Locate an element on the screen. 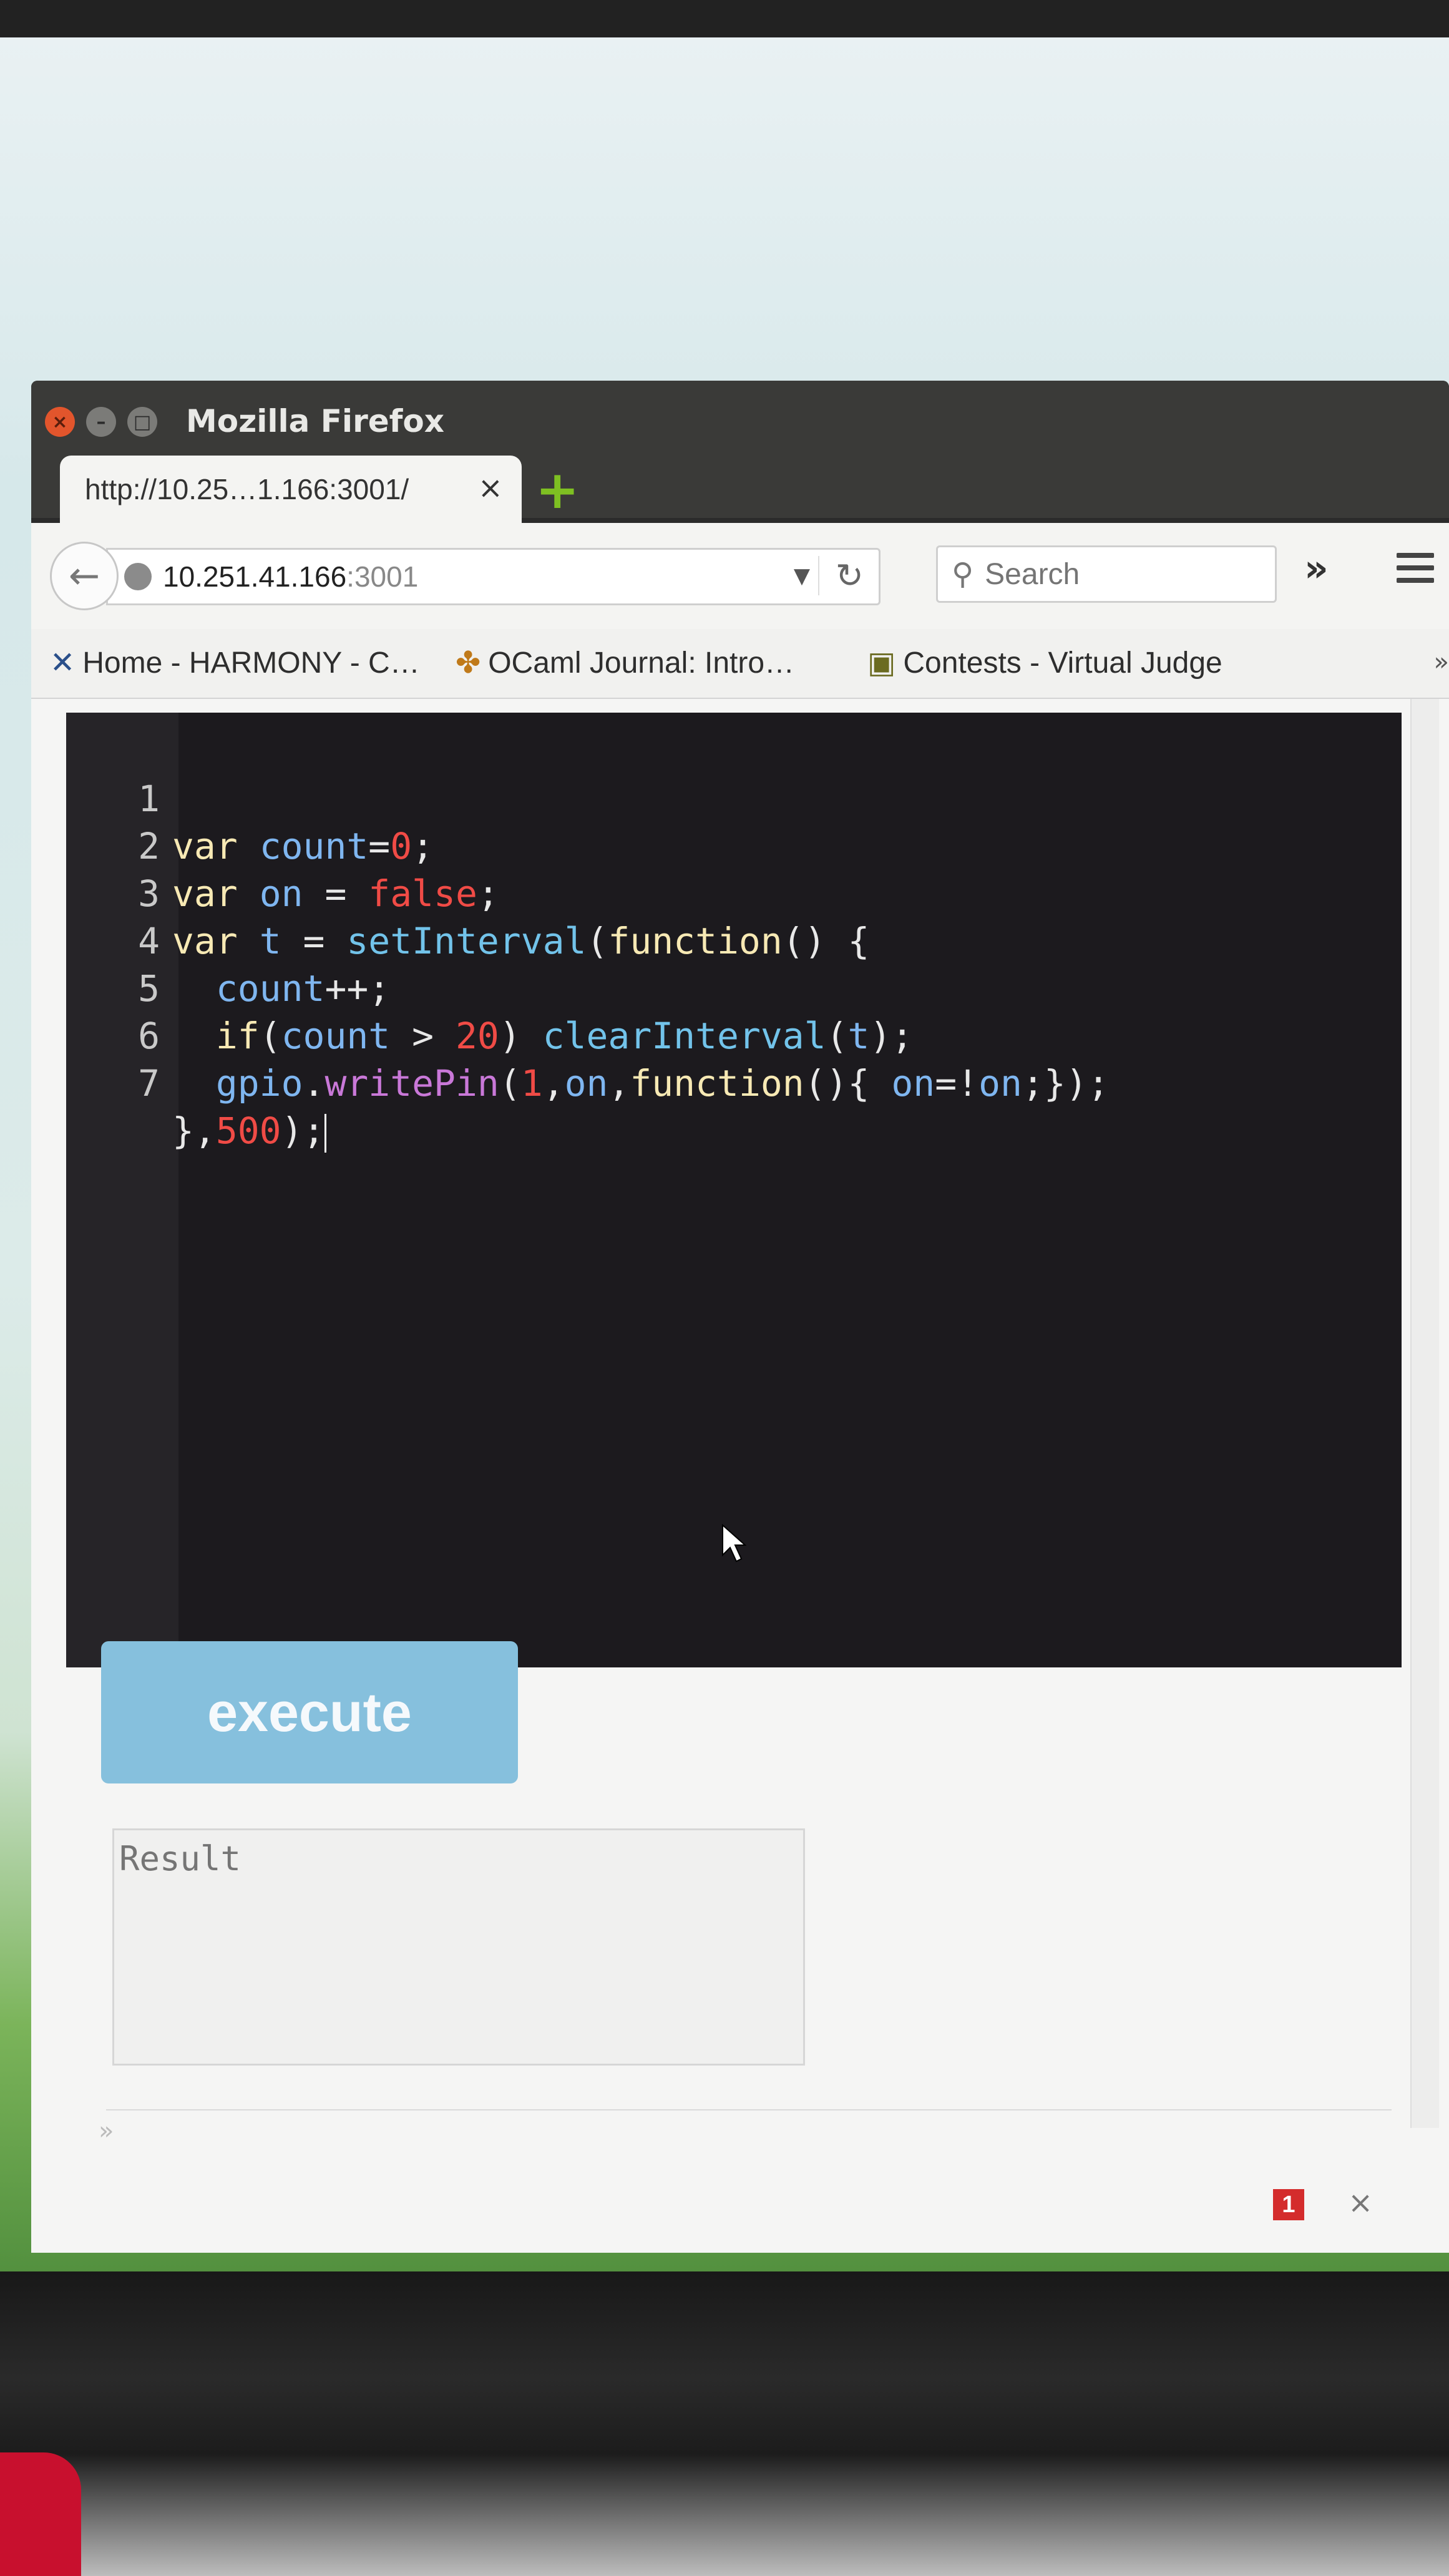  globe-icon is located at coordinates (138, 576).